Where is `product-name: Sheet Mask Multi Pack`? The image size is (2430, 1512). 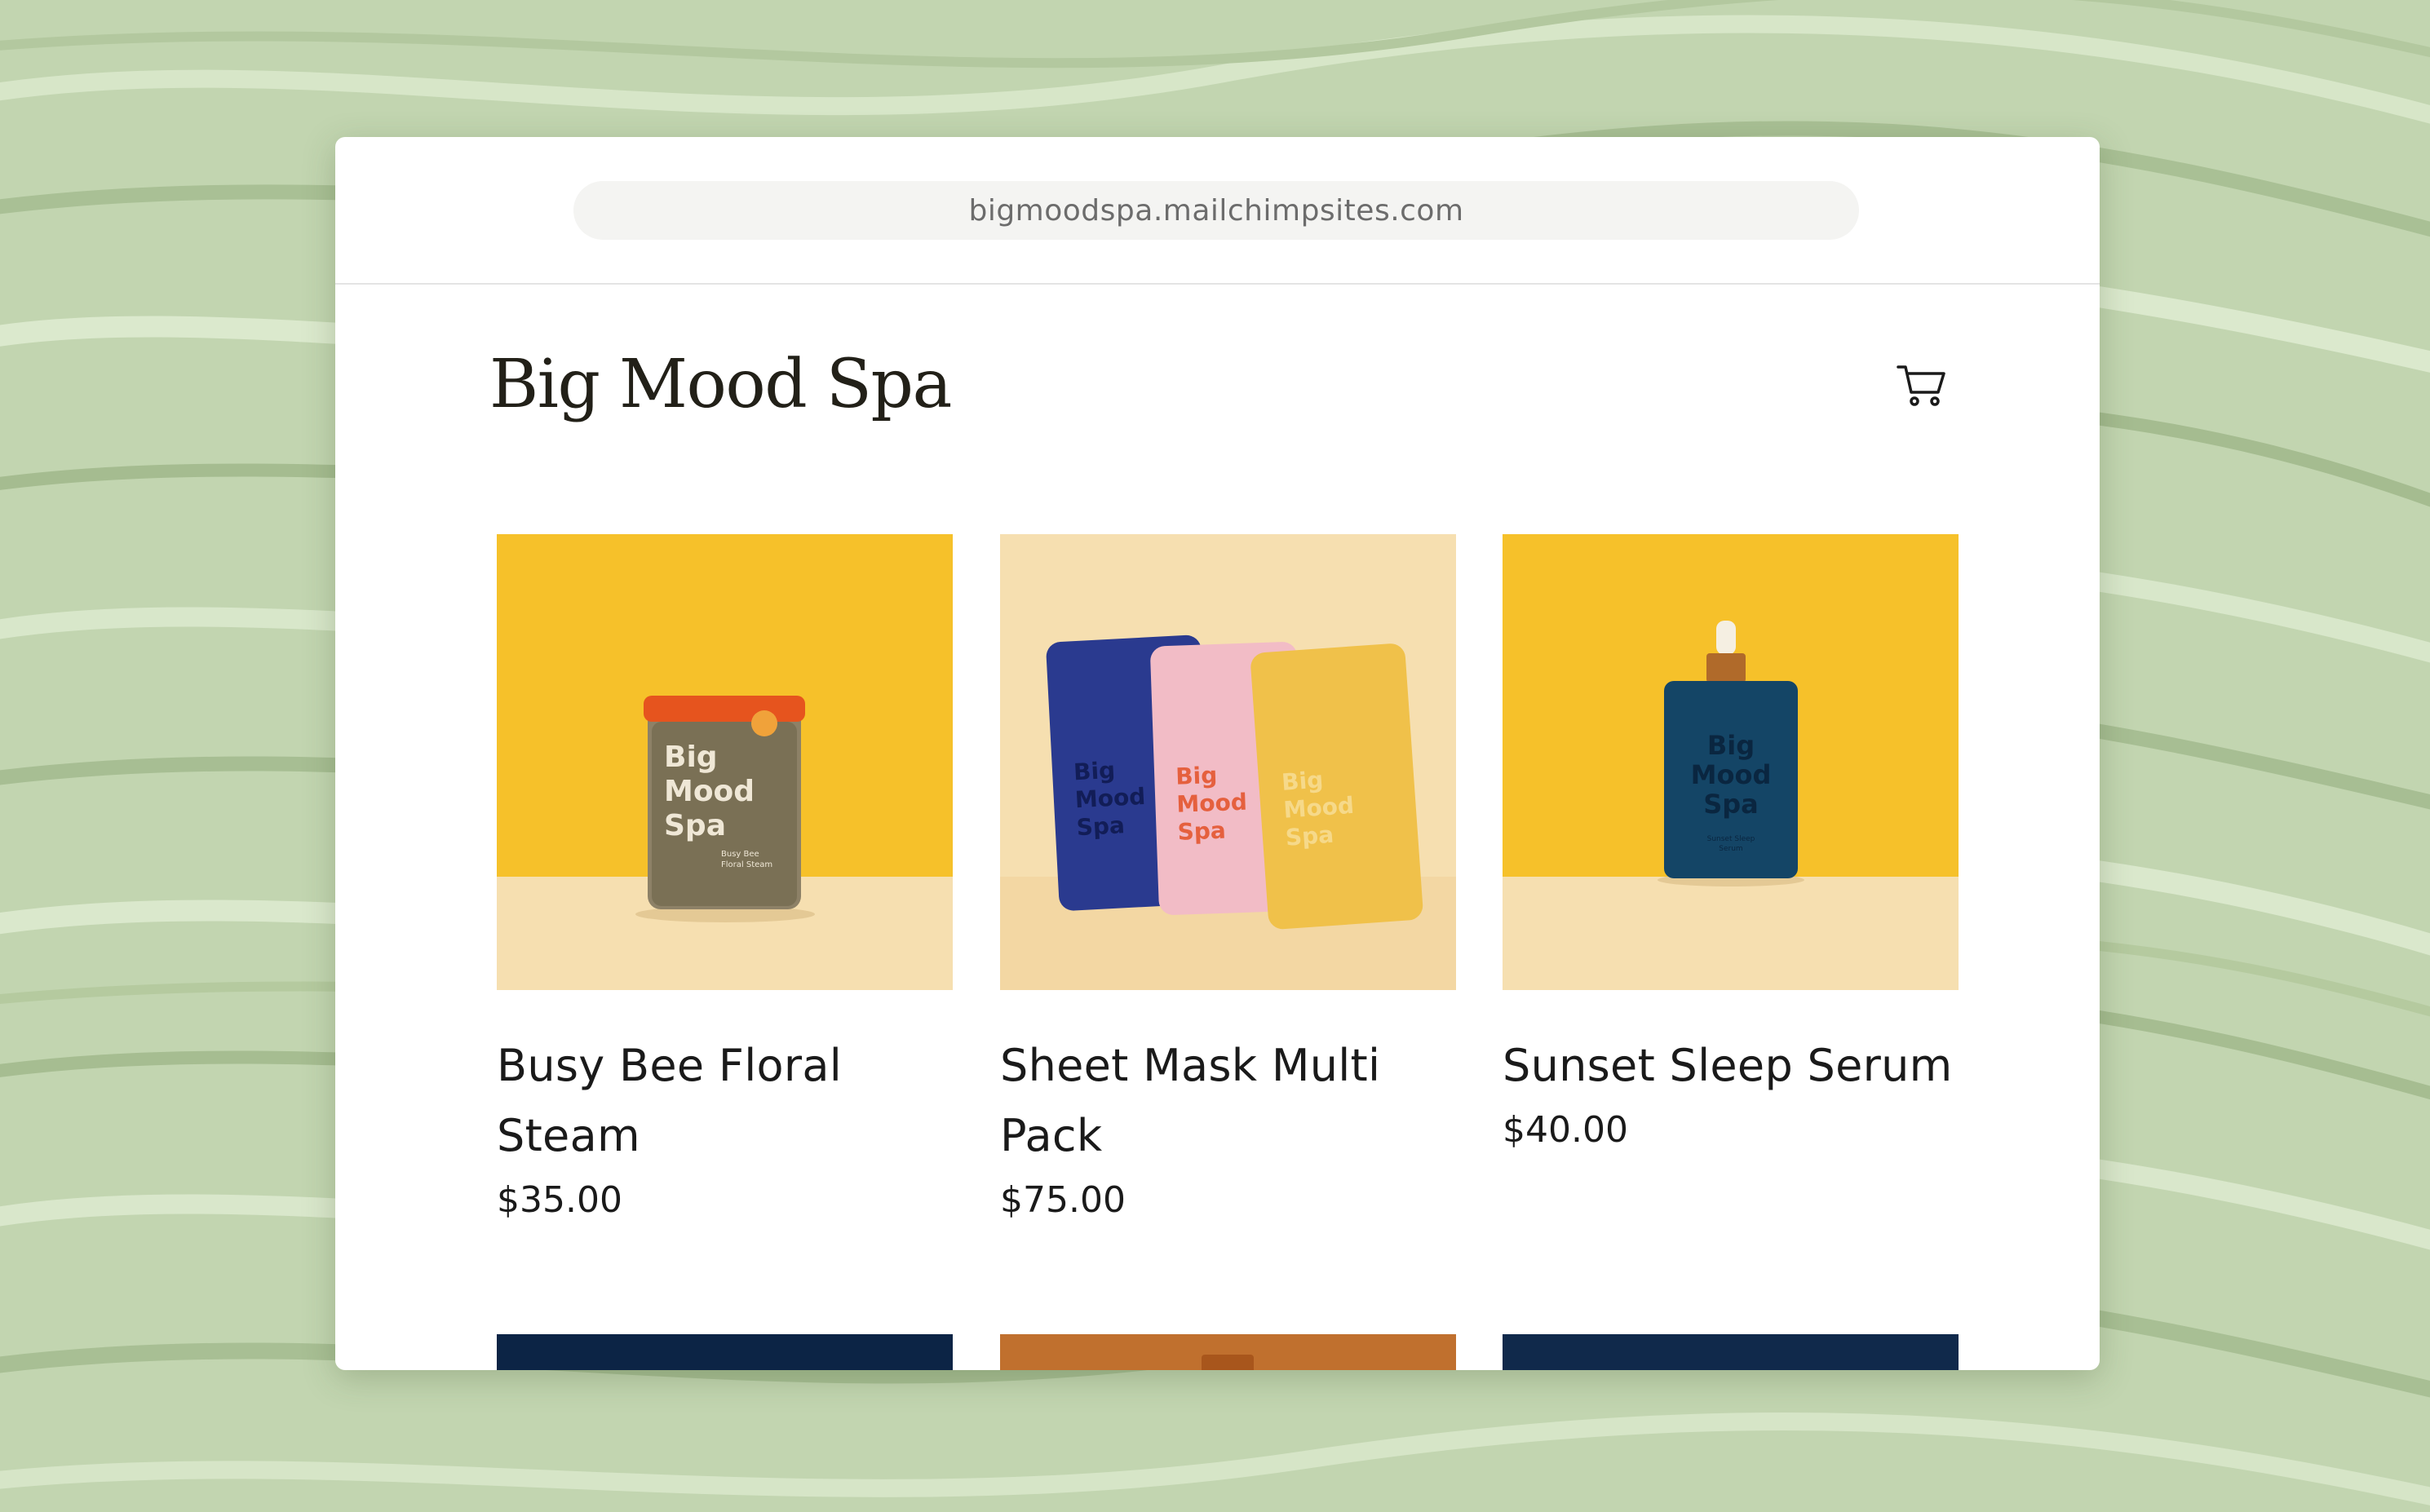 product-name: Sheet Mask Multi Pack is located at coordinates (1228, 1101).